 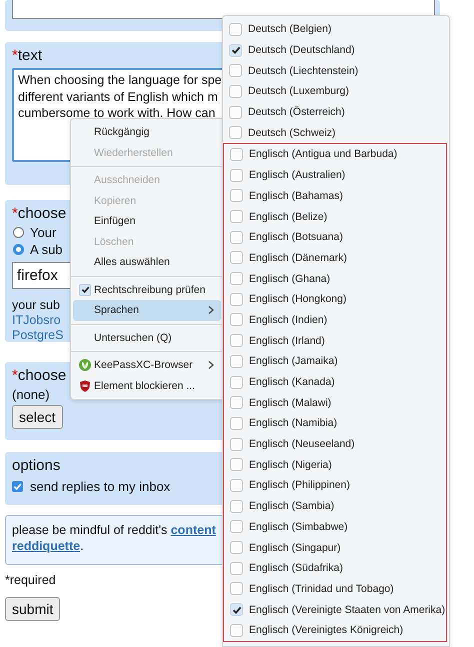 I want to click on menu-item: Sprachen, so click(x=147, y=310).